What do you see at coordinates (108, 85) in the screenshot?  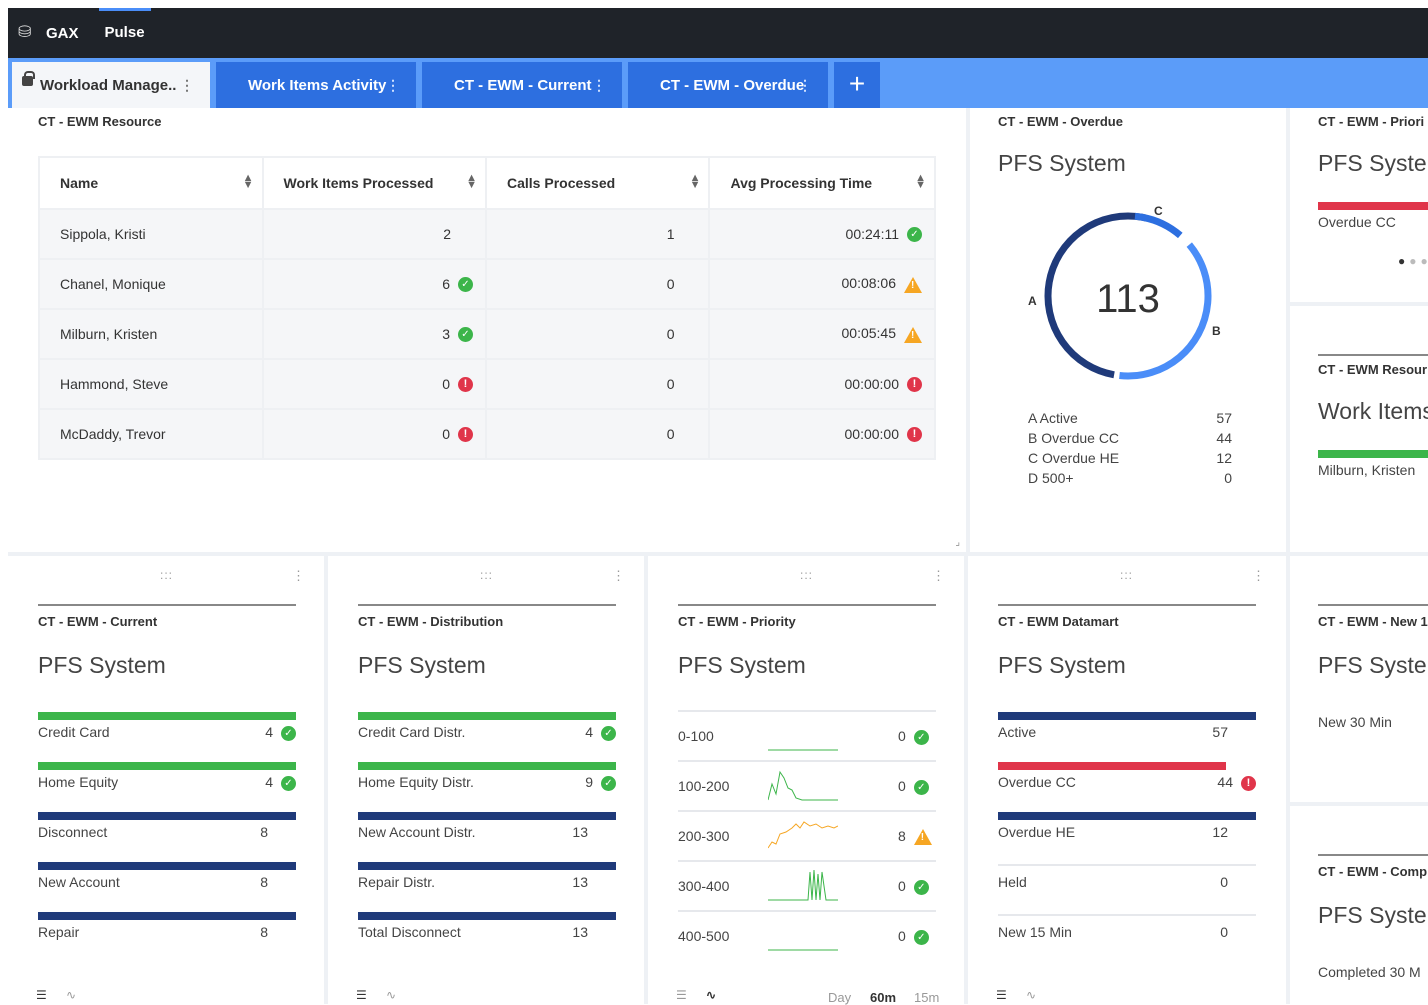 I see `tab-label: Workload Manage..` at bounding box center [108, 85].